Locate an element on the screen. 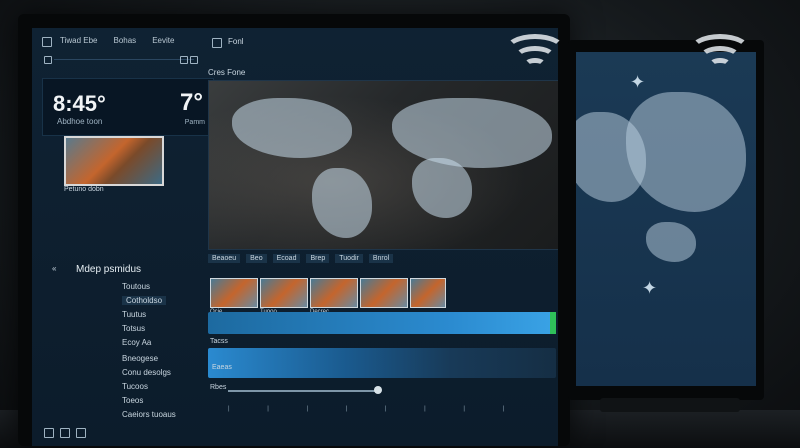 The width and height of the screenshot is (800, 448). track-label: Rbes is located at coordinates (218, 387).